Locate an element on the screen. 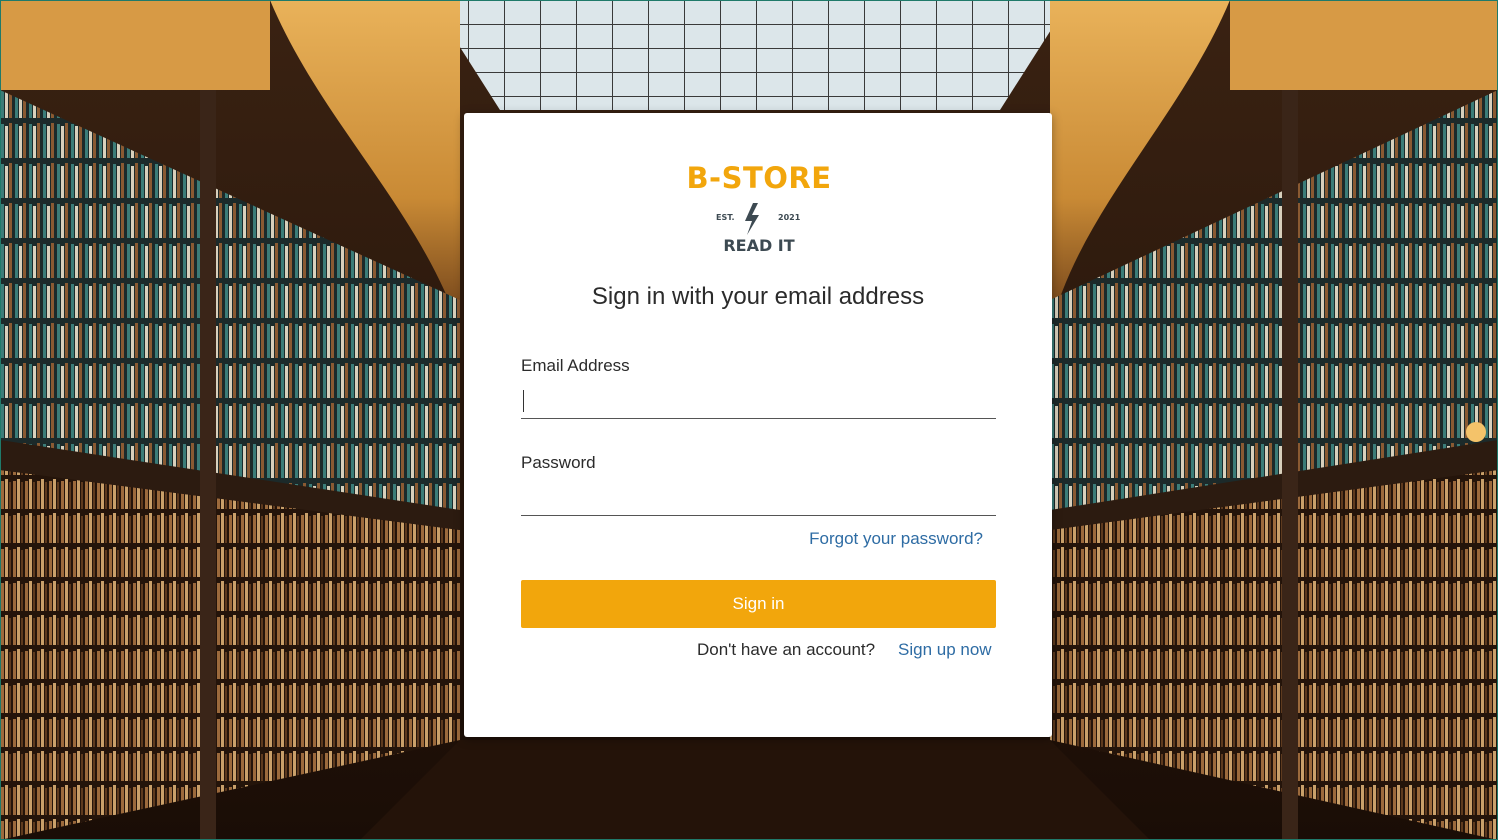 Image resolution: width=1498 pixels, height=840 pixels. brand-est: EST. is located at coordinates (725, 217).